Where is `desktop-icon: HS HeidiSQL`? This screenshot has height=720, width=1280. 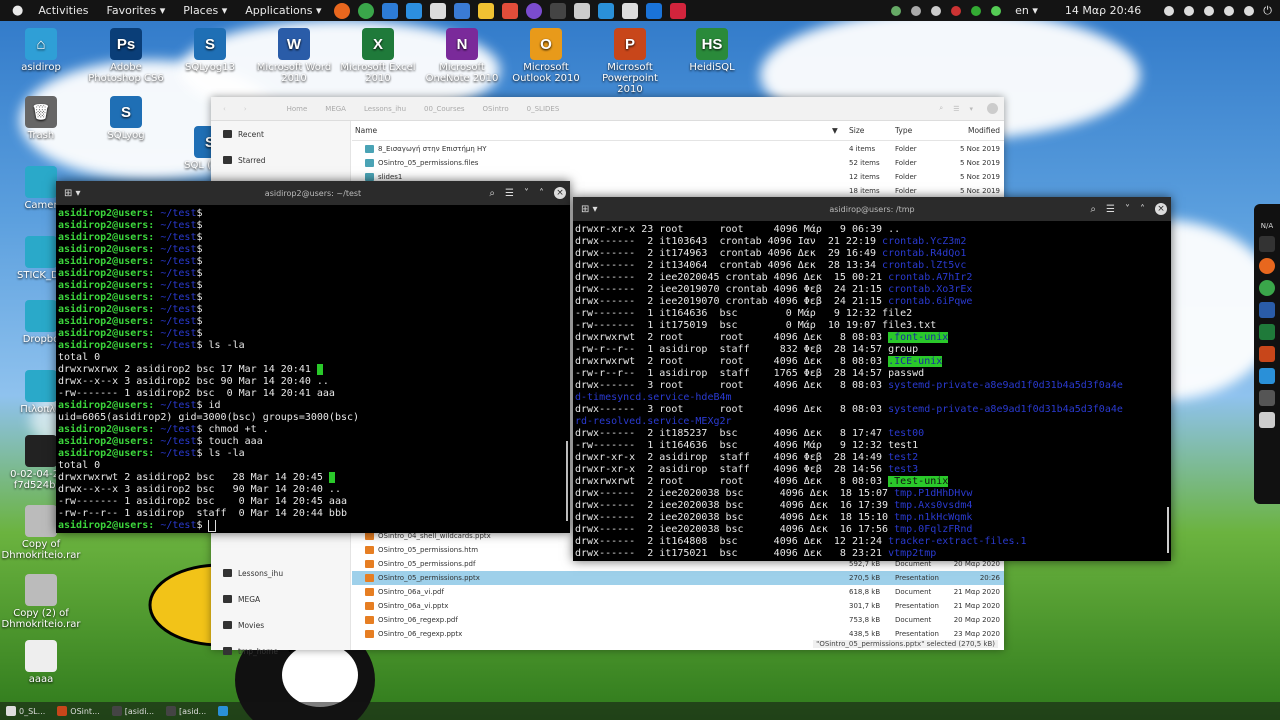 desktop-icon: HS HeidiSQL is located at coordinates (712, 50).